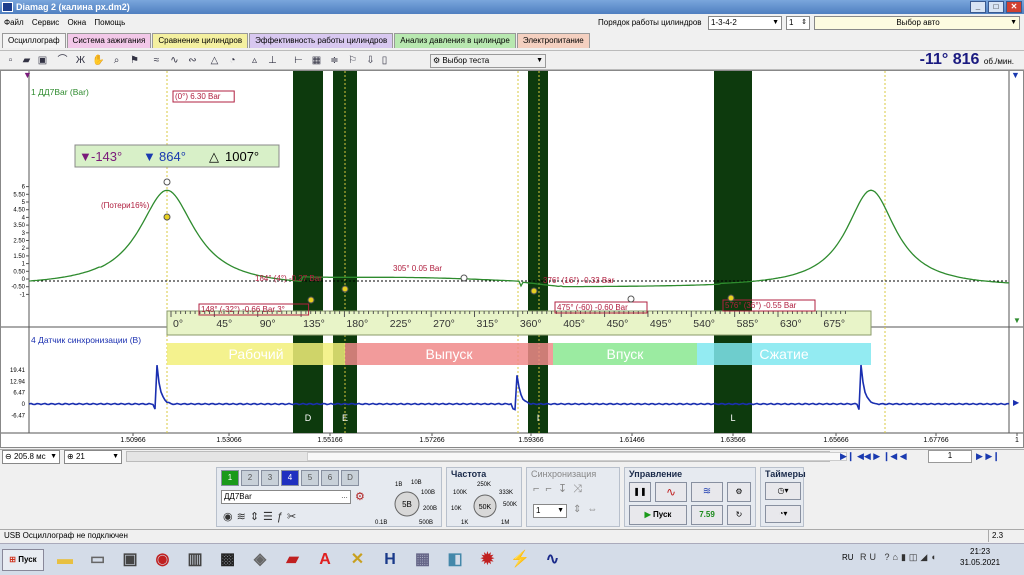 Image resolution: width=1024 pixels, height=575 pixels. I want to click on spark-icon: △, so click(214, 60).